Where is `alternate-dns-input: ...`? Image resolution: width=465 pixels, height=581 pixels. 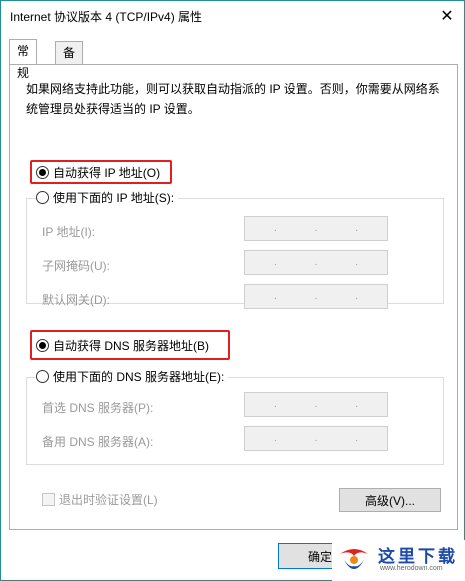 alternate-dns-input: ... is located at coordinates (316, 438).